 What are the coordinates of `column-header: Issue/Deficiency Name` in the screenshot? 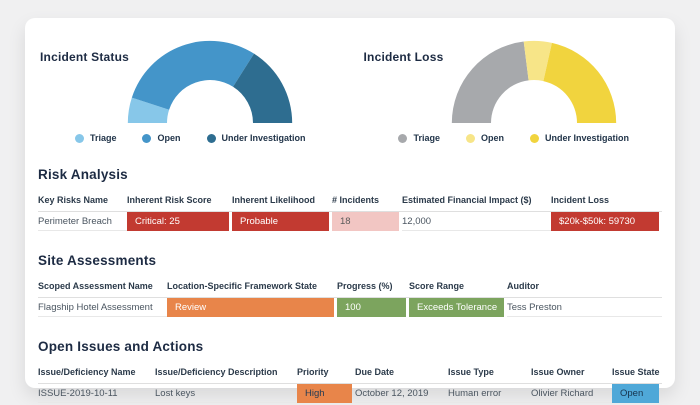 It's located at (96, 373).